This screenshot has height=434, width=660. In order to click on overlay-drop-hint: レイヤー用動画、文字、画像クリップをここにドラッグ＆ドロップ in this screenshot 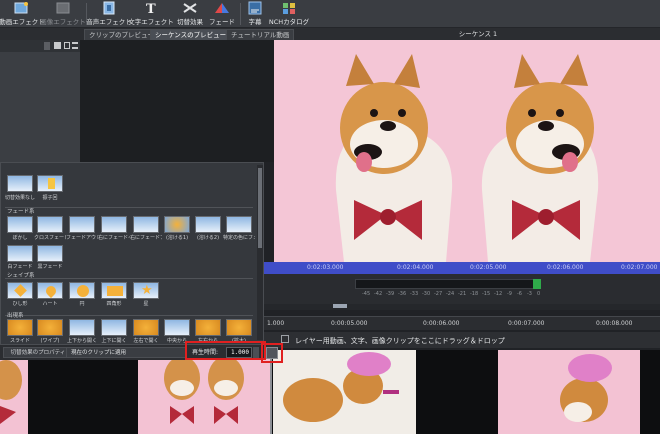, I will do `click(400, 341)`.